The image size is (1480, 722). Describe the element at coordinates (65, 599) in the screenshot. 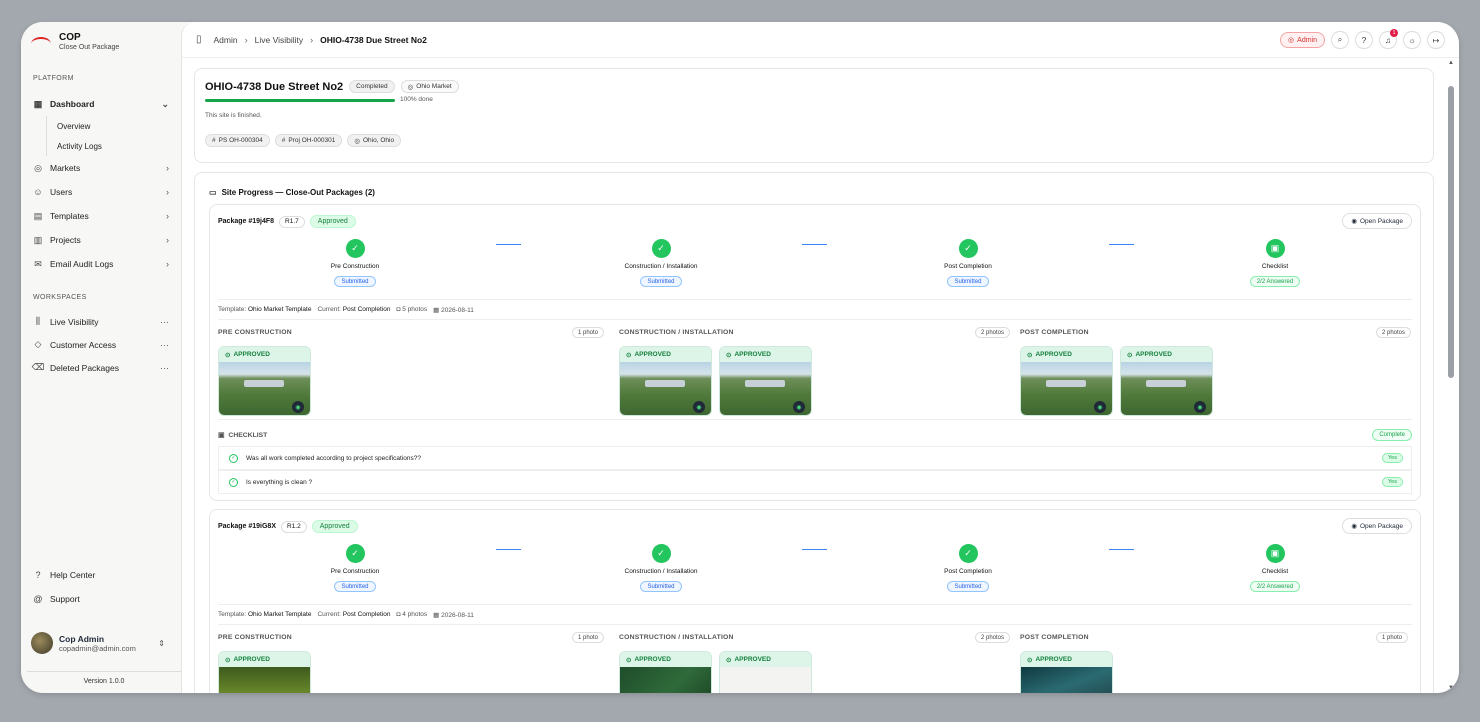

I see `sidebar-item-label: Support` at that location.